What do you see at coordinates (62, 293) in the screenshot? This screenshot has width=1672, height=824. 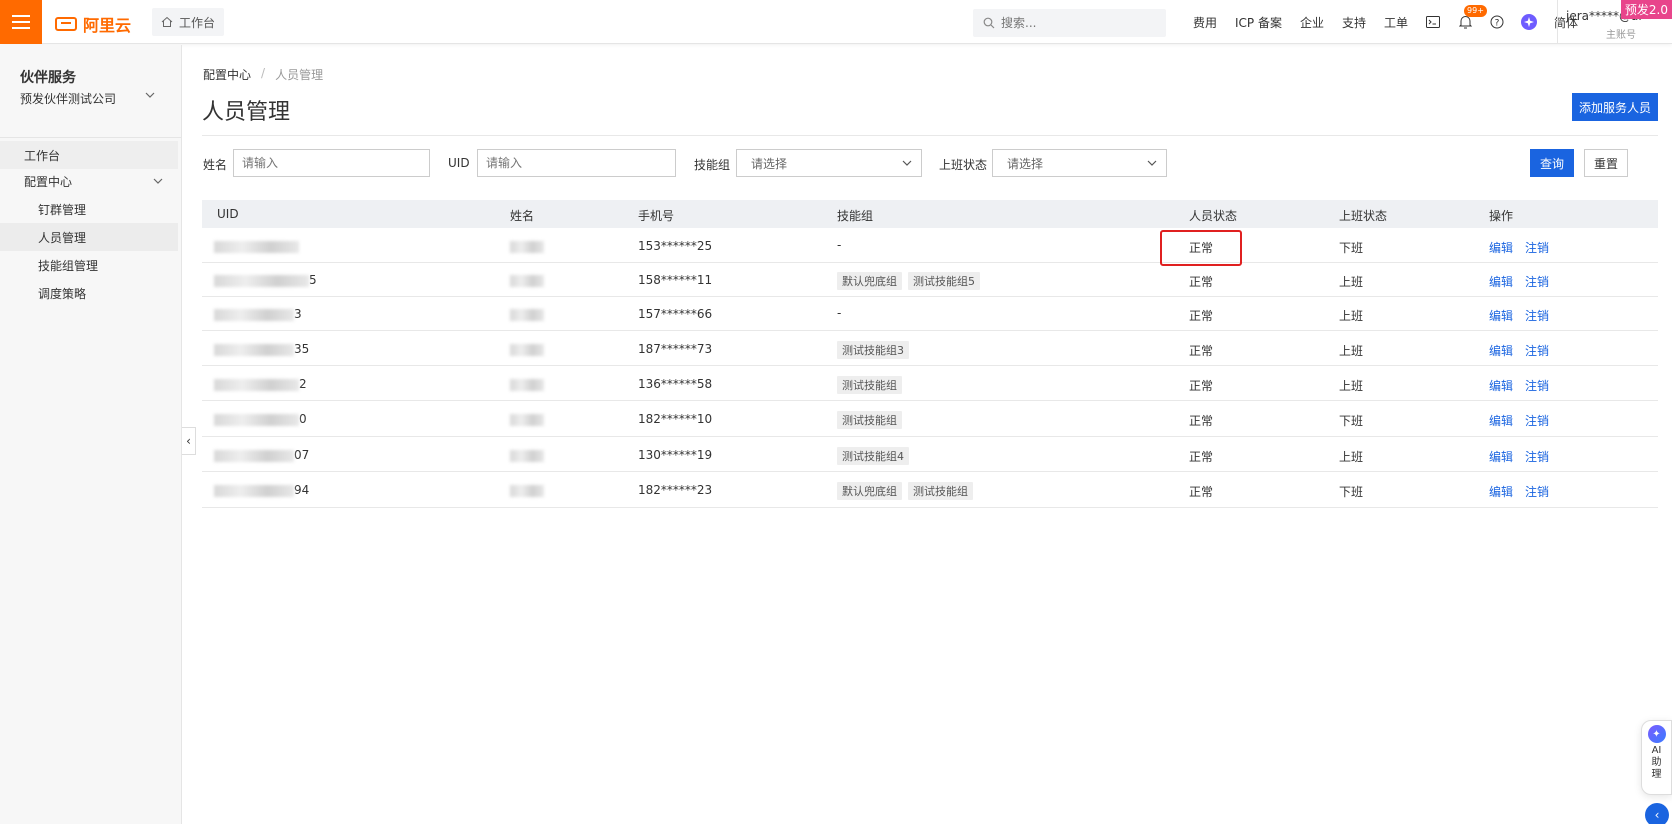 I see `sidebar-item-label: 调度策略` at bounding box center [62, 293].